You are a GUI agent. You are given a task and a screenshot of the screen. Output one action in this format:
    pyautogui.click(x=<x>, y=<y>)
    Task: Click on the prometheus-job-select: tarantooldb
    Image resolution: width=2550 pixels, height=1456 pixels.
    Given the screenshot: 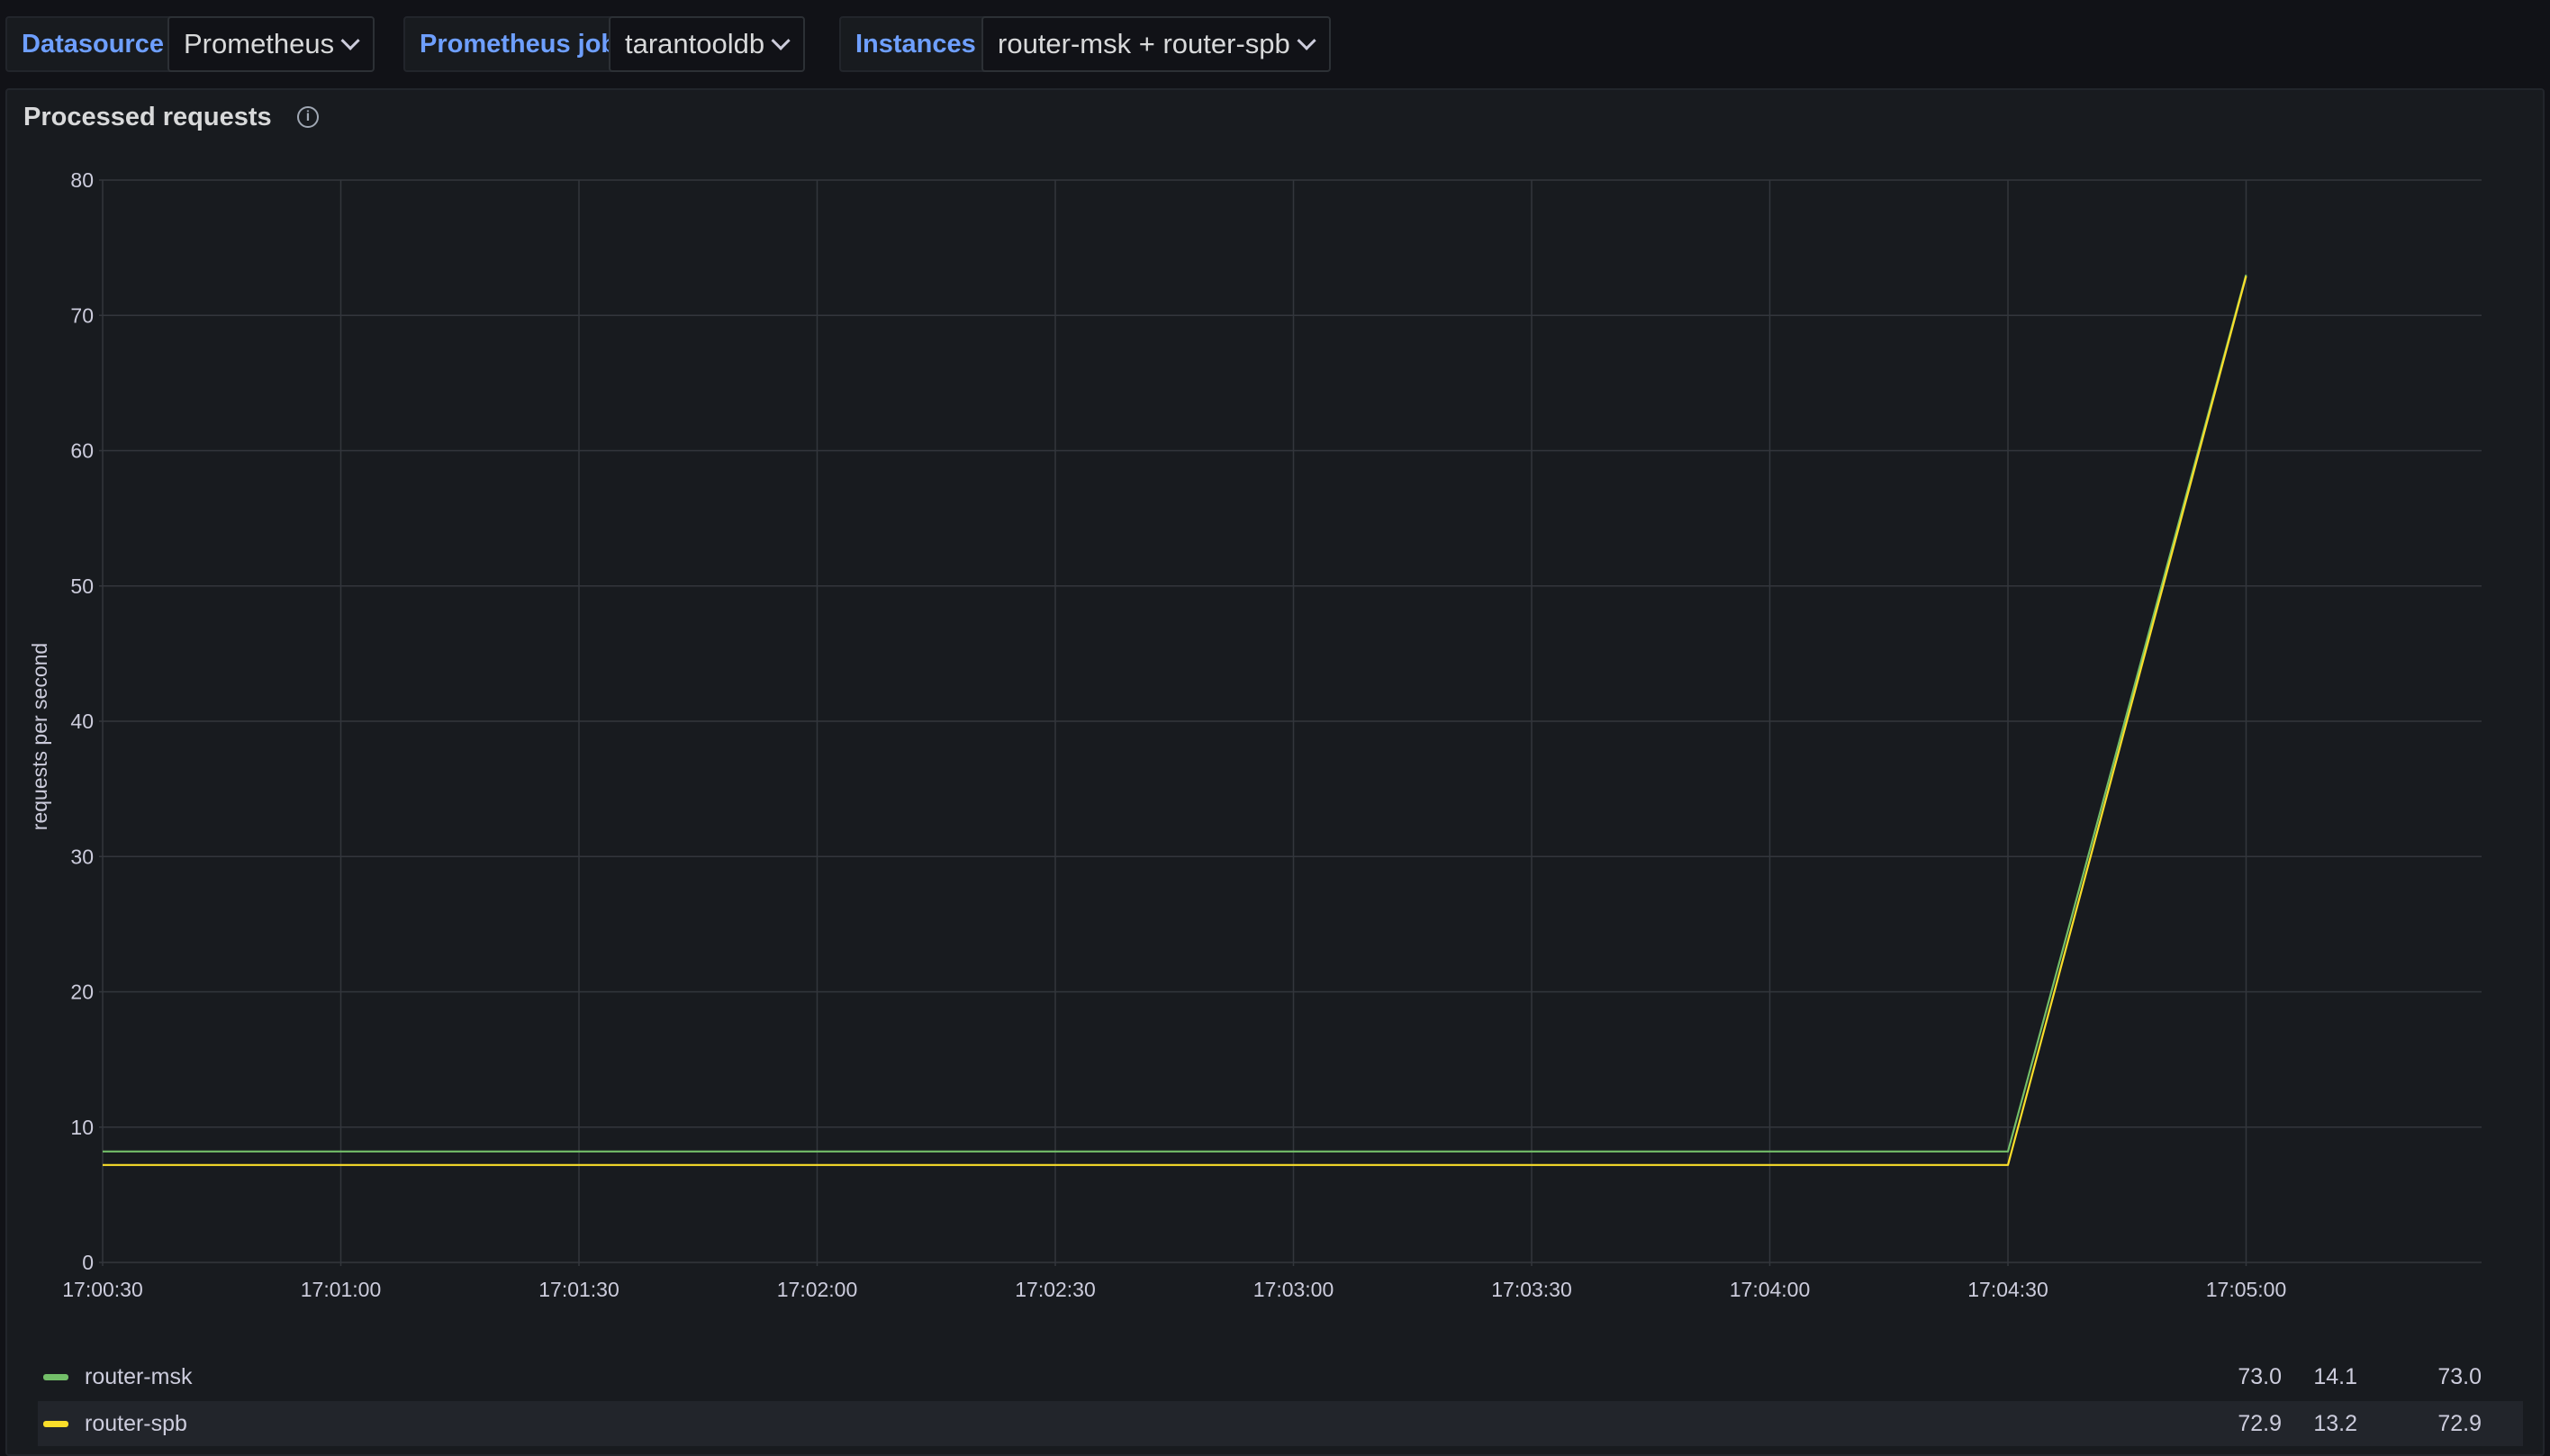 What is the action you would take?
    pyautogui.click(x=707, y=44)
    